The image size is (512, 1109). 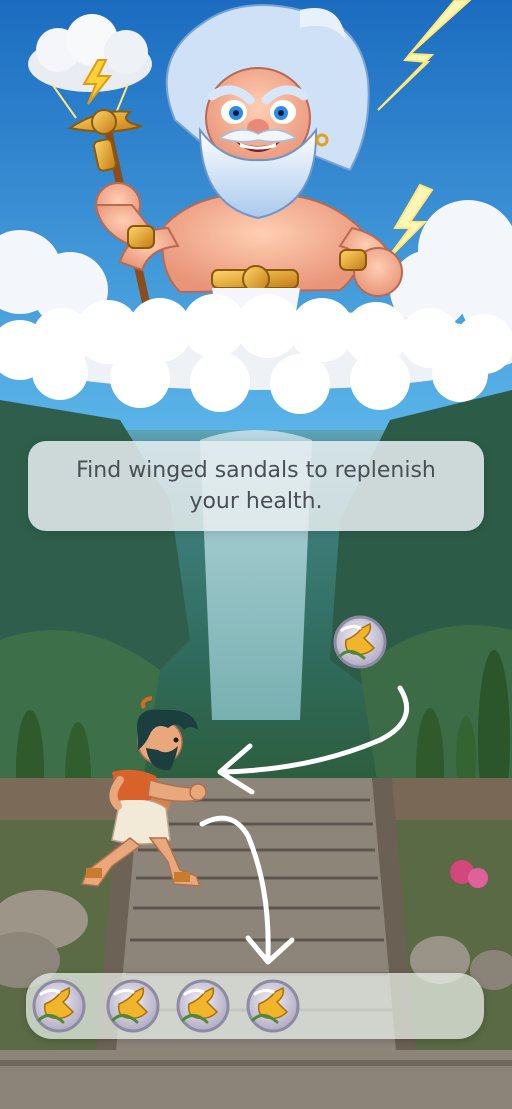 I want to click on arrow-to-tray-icon, so click(x=247, y=890).